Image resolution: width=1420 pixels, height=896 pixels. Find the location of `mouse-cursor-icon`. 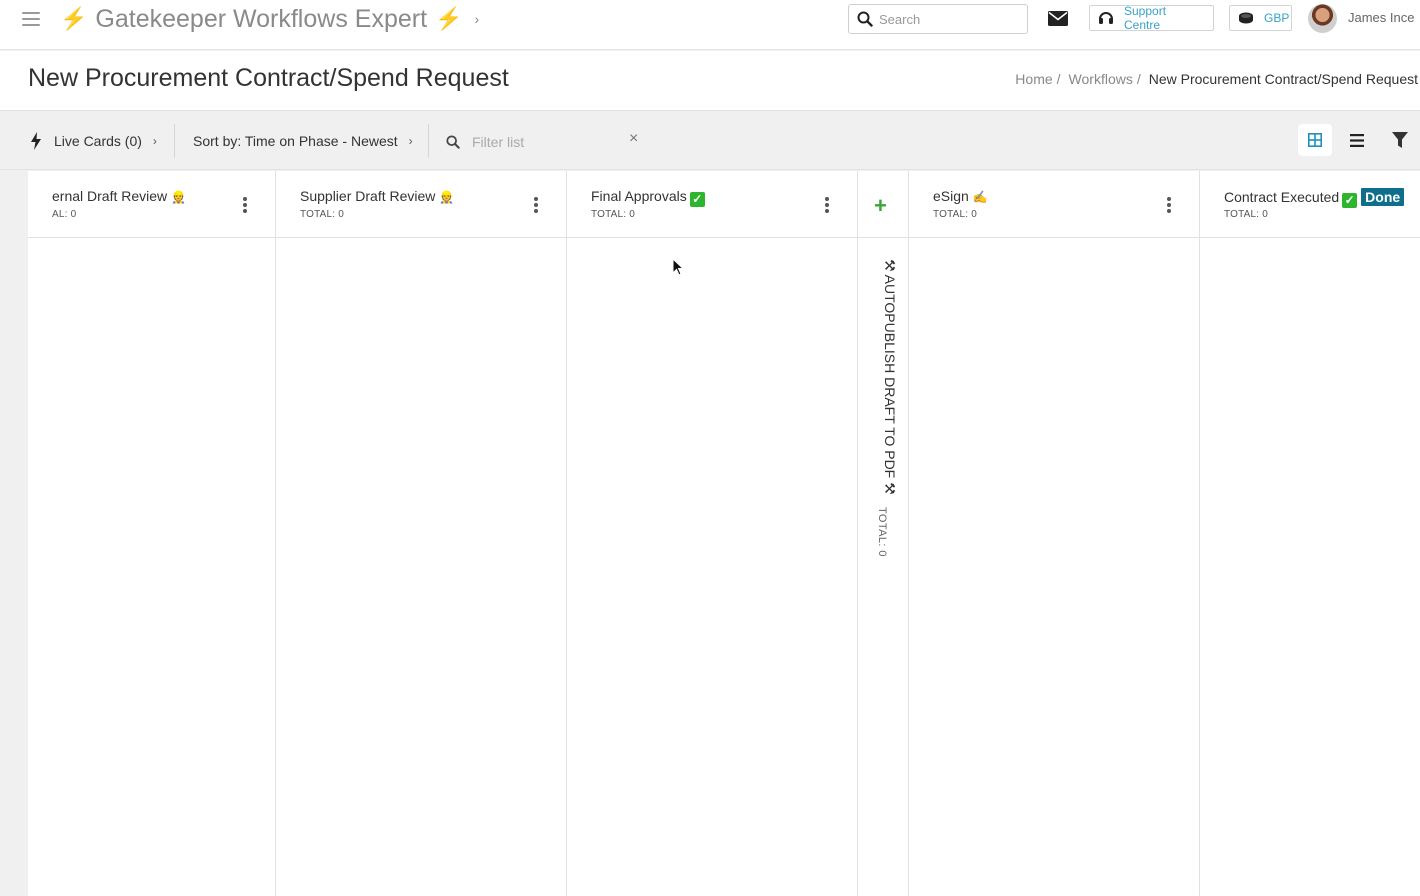

mouse-cursor-icon is located at coordinates (678, 267).